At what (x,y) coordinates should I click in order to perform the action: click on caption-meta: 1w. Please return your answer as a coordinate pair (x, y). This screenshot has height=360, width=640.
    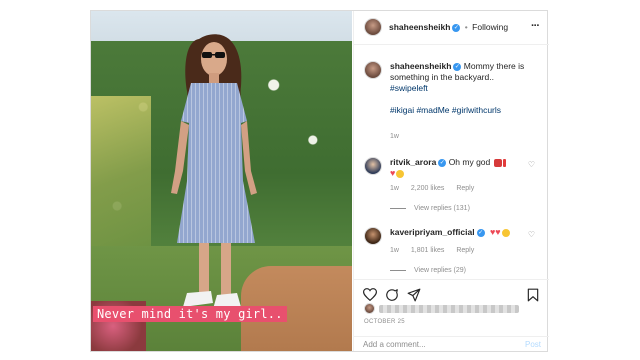
    Looking at the image, I should click on (399, 136).